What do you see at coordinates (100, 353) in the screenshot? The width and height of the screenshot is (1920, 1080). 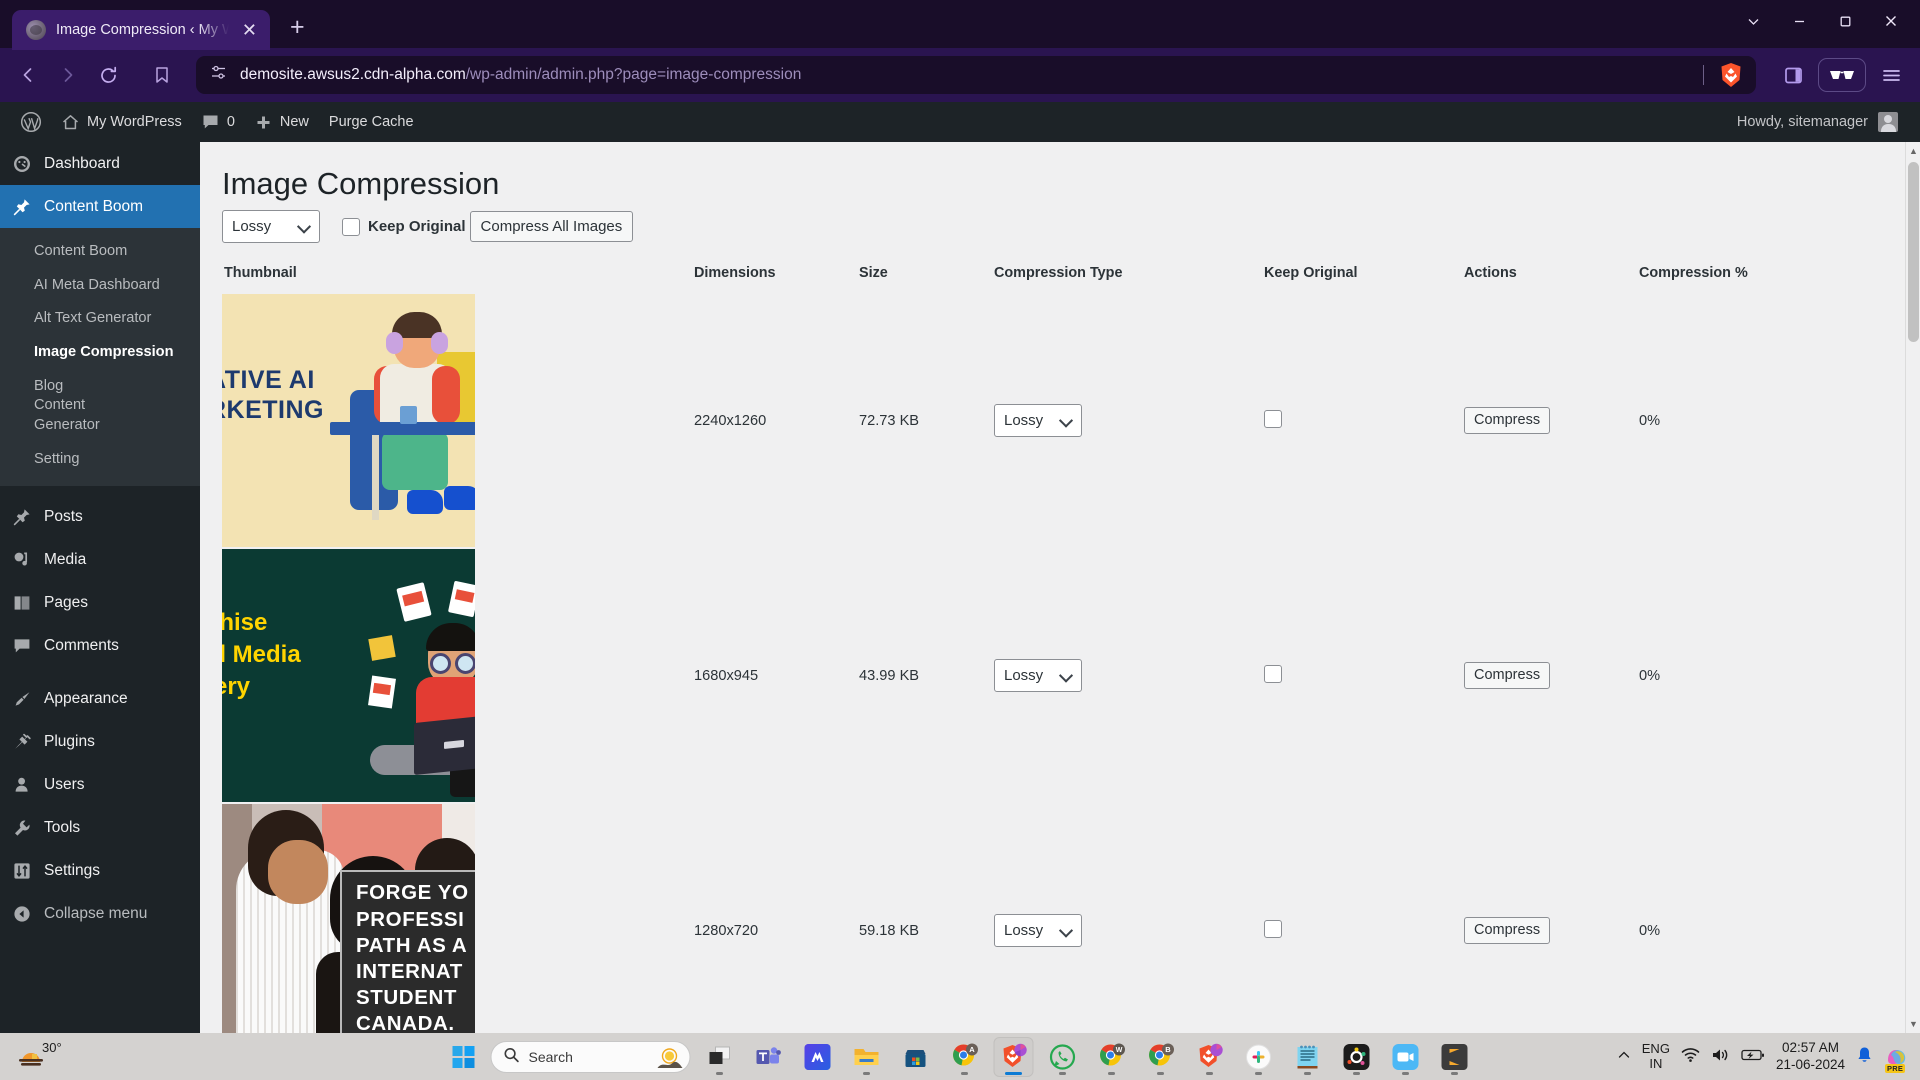 I see `submenu-item-image-compression: Image Compression` at bounding box center [100, 353].